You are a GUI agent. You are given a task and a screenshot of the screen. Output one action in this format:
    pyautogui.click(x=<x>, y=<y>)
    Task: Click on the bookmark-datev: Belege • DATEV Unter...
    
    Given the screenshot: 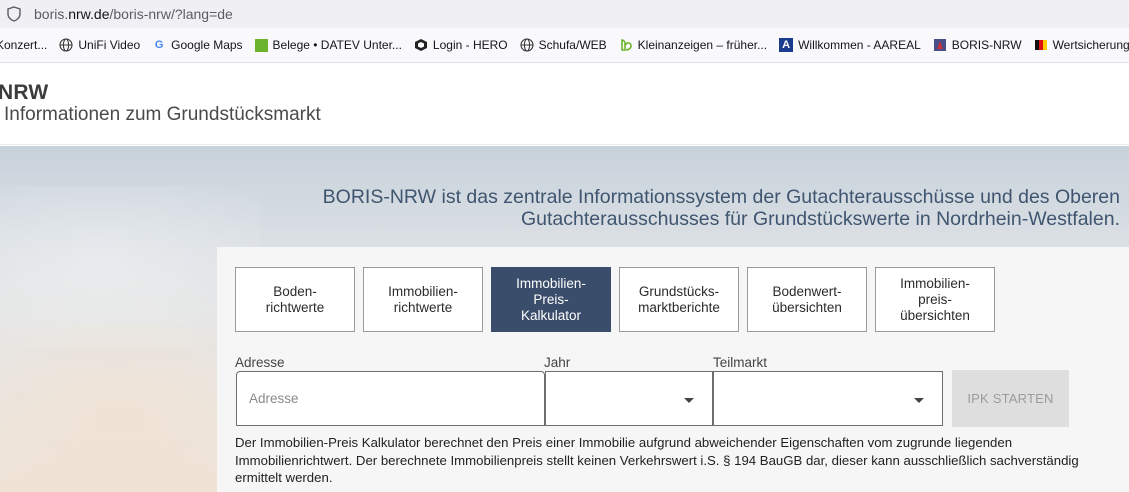 What is the action you would take?
    pyautogui.click(x=328, y=45)
    